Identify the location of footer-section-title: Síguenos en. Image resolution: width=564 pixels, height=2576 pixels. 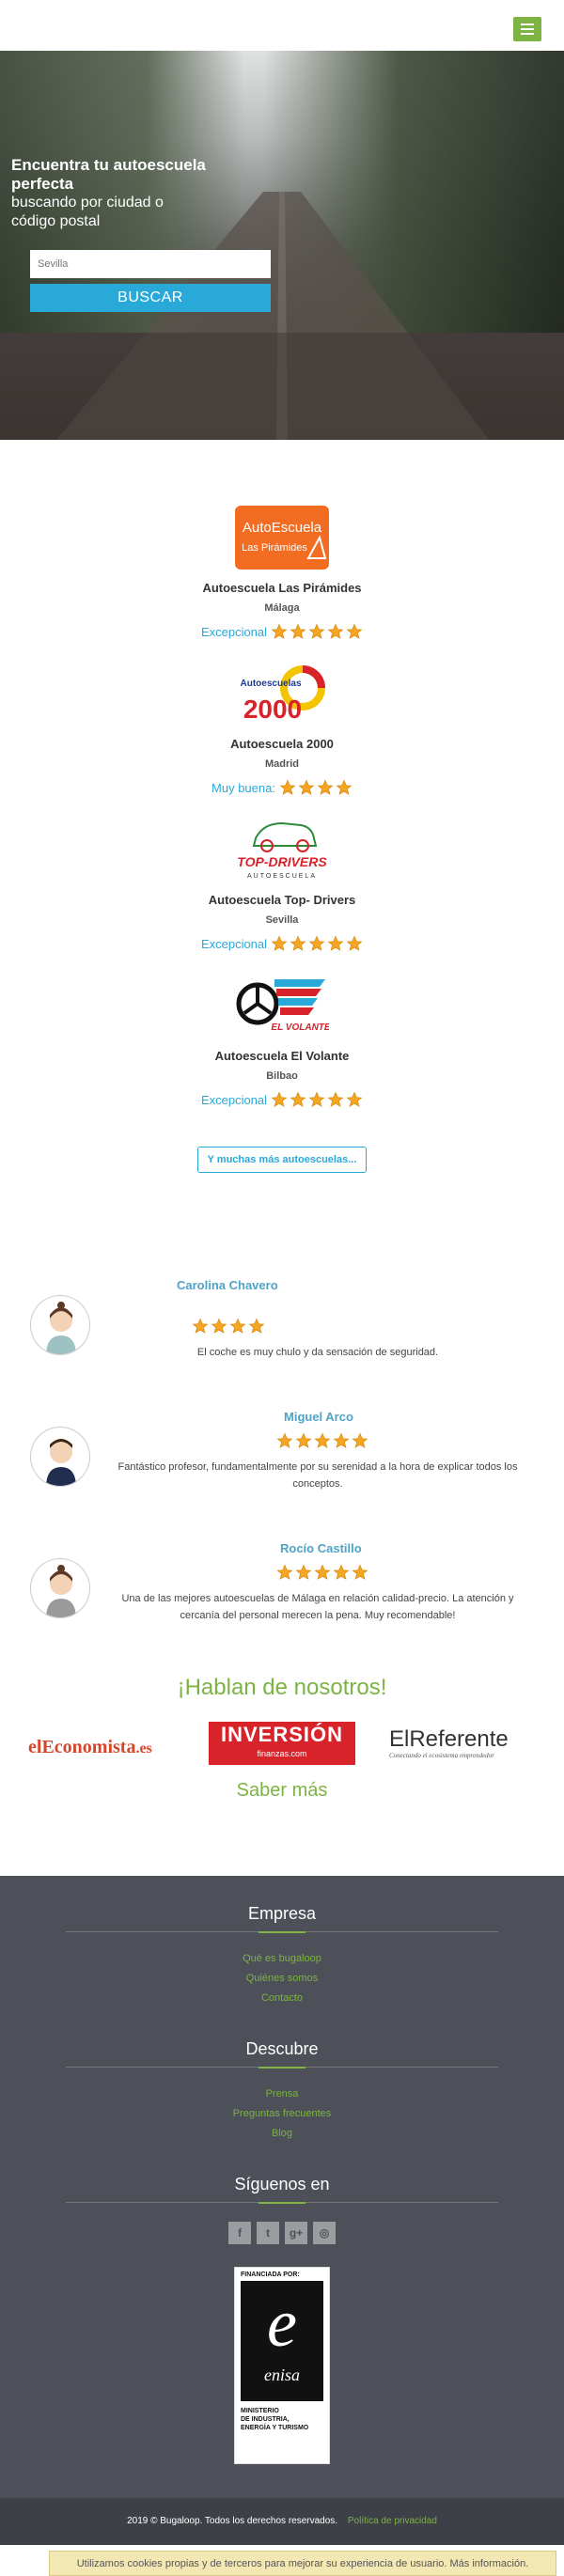
(282, 2184).